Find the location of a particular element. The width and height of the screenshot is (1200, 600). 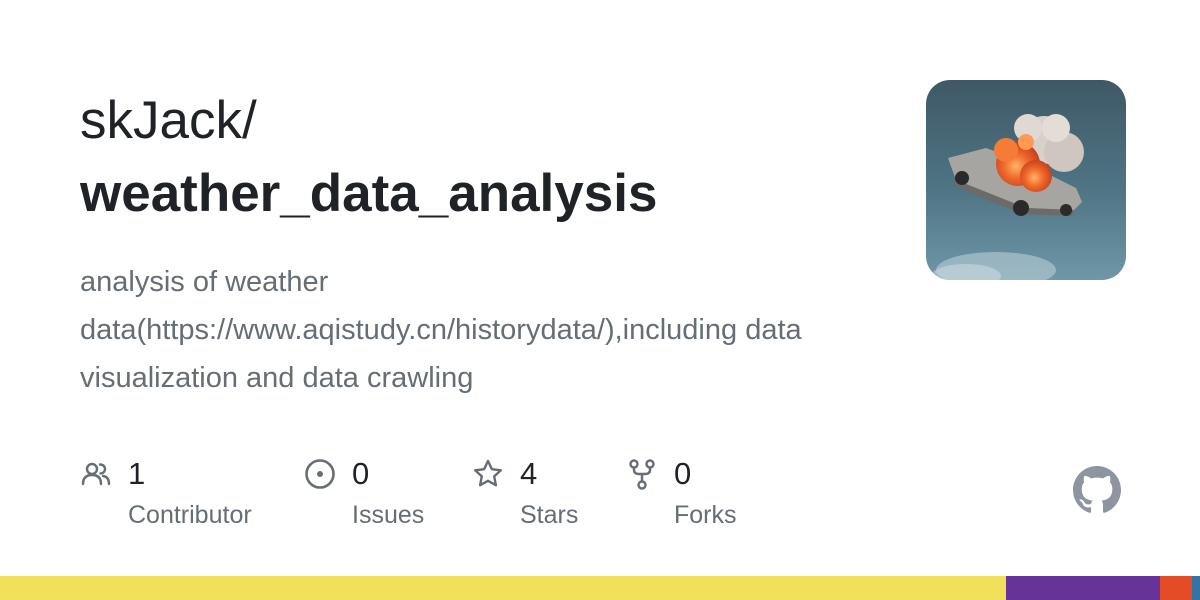

avatar-image is located at coordinates (1026, 180).